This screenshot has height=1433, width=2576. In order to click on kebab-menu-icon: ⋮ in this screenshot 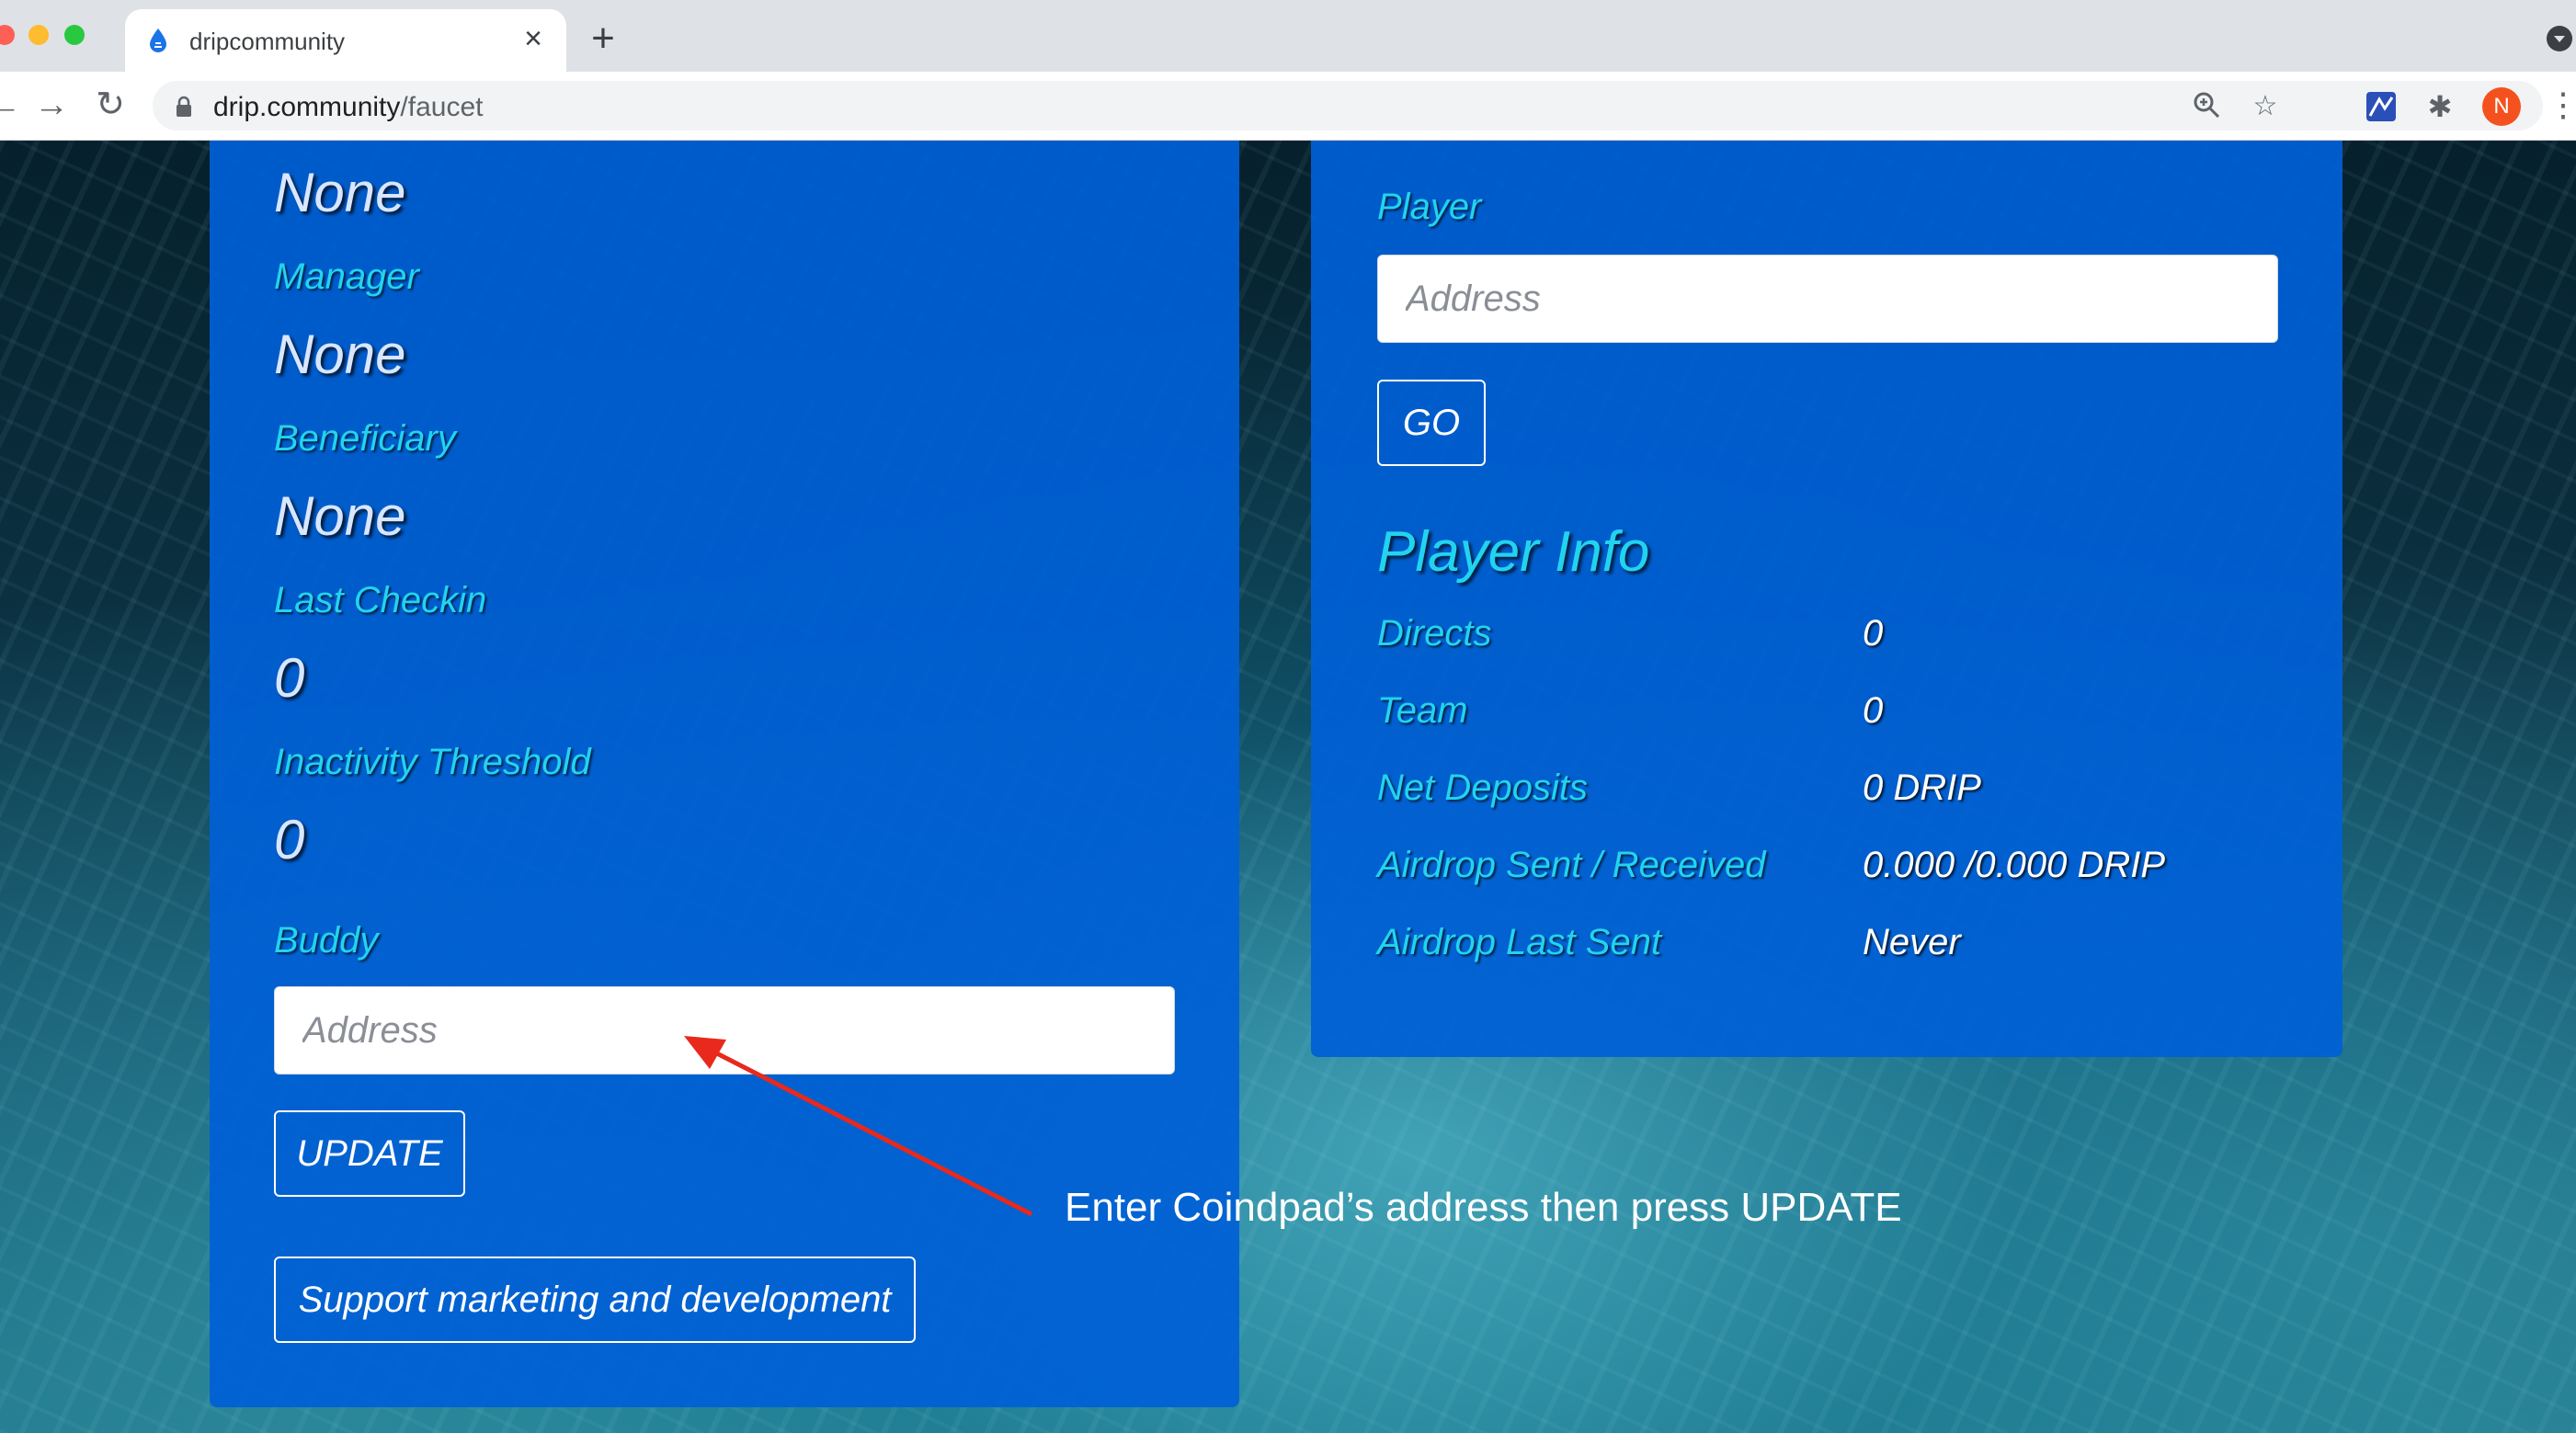, I will do `click(2561, 106)`.